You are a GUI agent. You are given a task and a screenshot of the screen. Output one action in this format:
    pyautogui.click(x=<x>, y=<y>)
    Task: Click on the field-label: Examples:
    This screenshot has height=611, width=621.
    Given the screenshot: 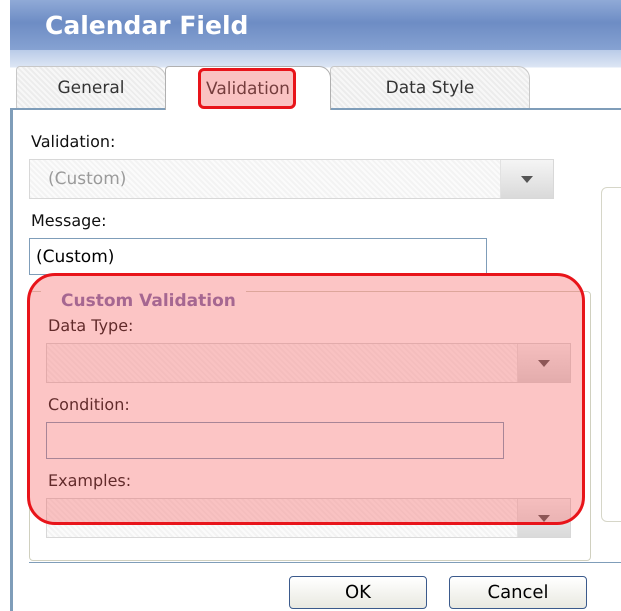 What is the action you would take?
    pyautogui.click(x=90, y=480)
    